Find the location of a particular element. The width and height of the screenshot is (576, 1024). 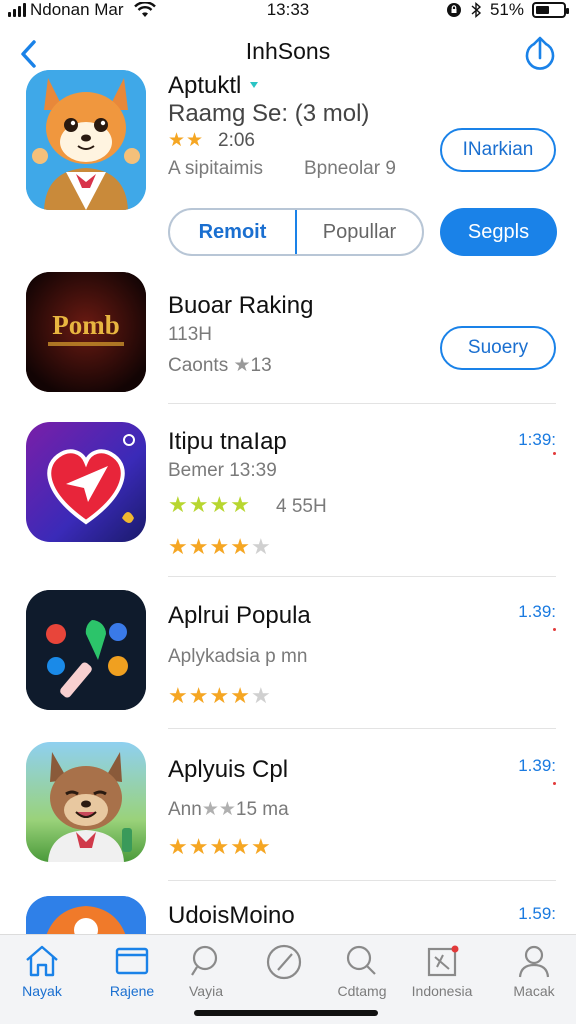

heart-send-logo is located at coordinates (86, 482).